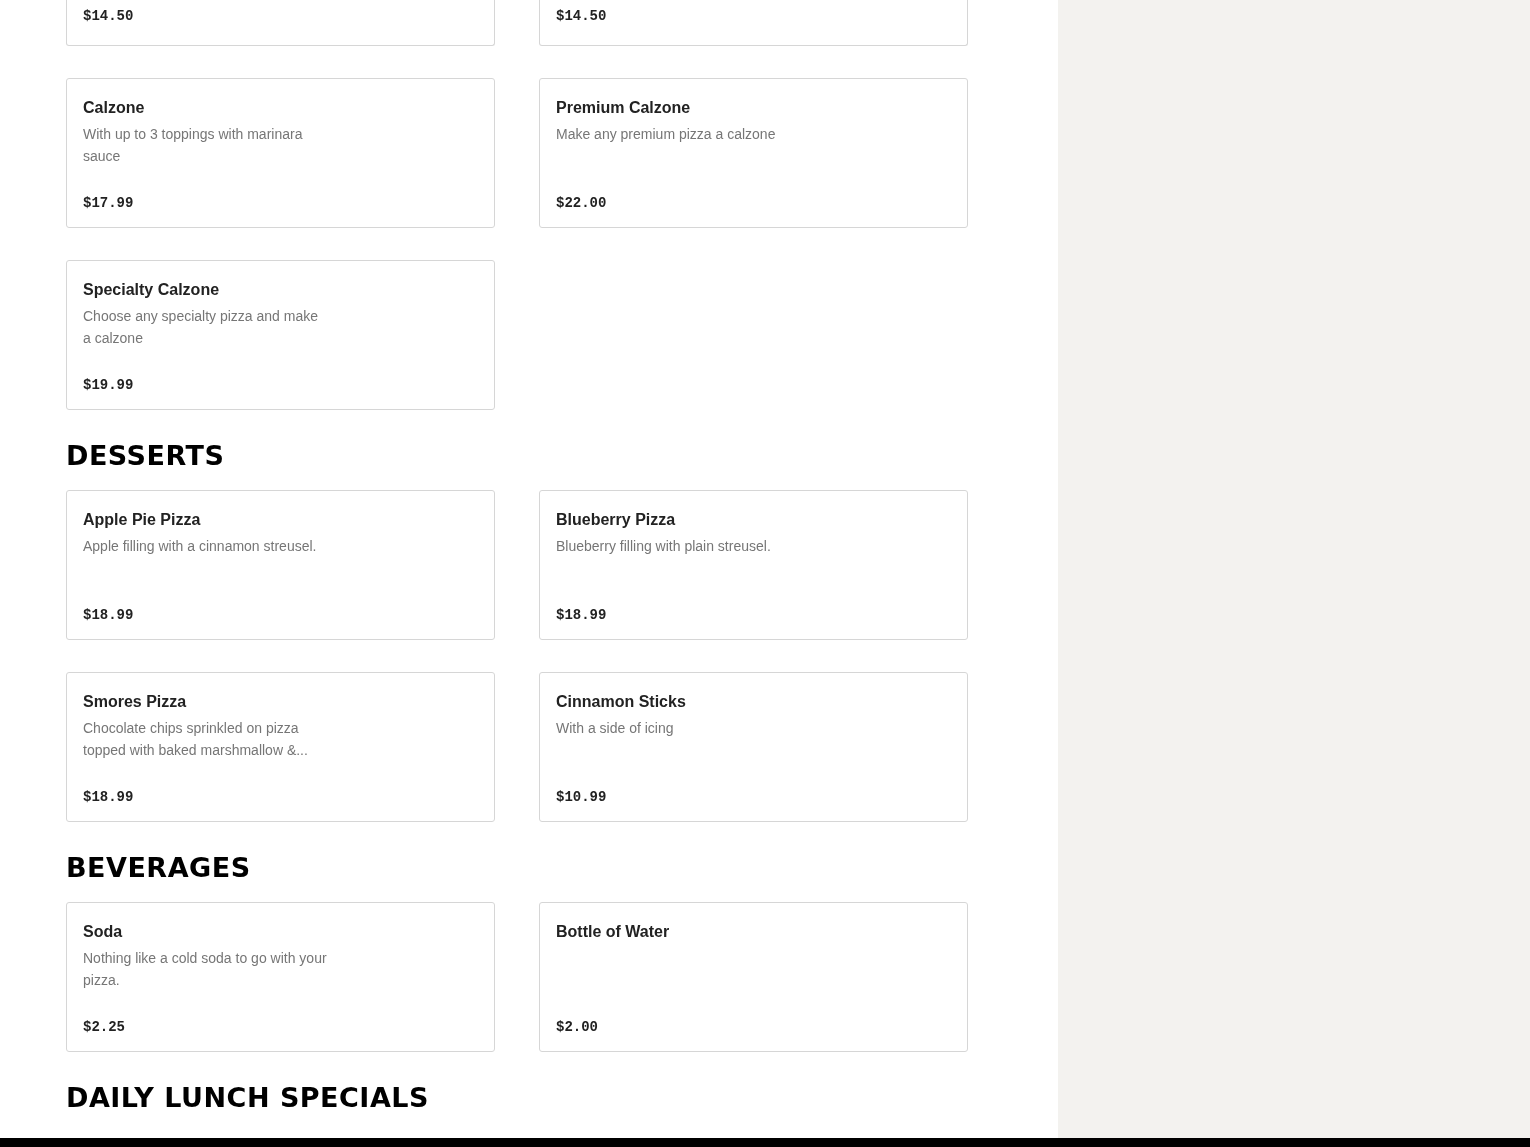 The height and width of the screenshot is (1147, 1530). Describe the element at coordinates (753, 153) in the screenshot. I see `menu-item-card: Premium Calzone Make any premium pizza a calzone $22.00` at that location.